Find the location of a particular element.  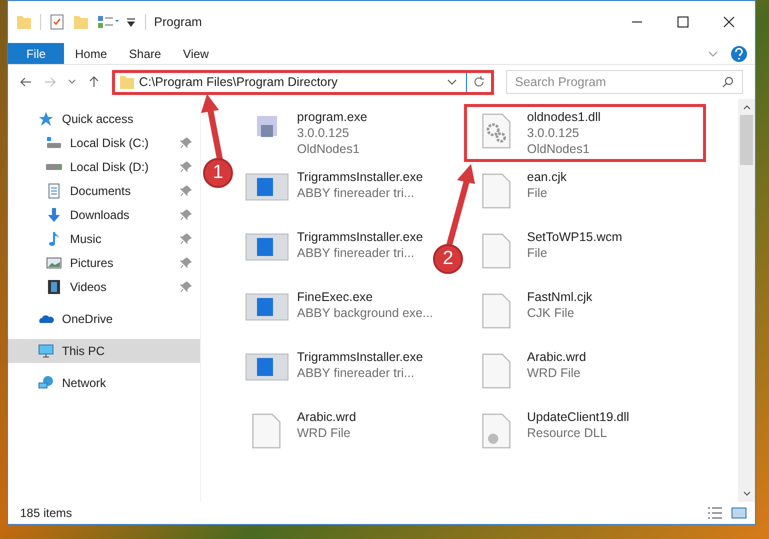

nav-item: OneDrive is located at coordinates (104, 319).